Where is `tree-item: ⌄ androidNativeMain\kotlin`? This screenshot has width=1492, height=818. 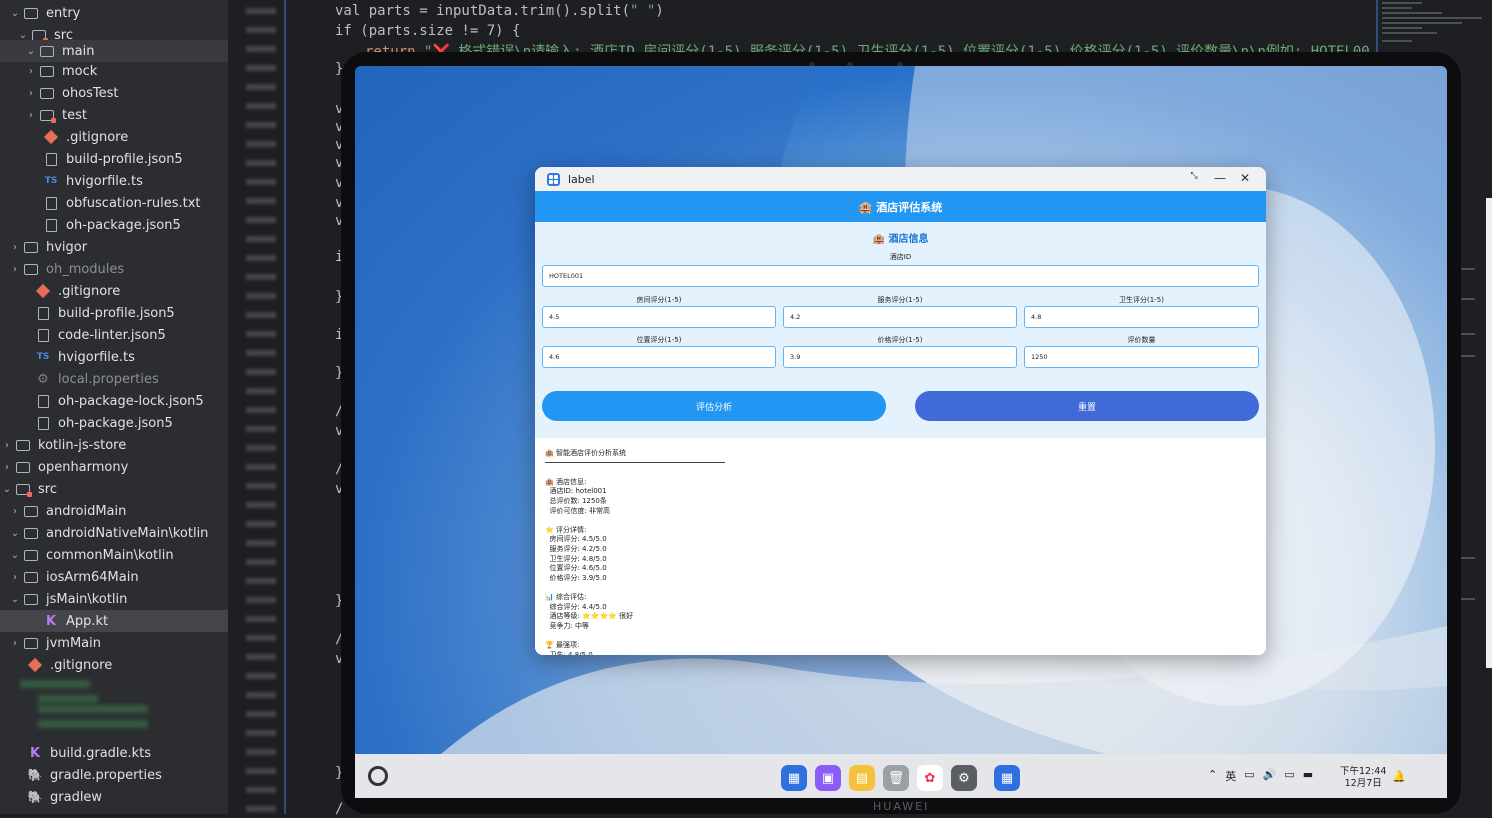
tree-item: ⌄ androidNativeMain\kotlin is located at coordinates (114, 533).